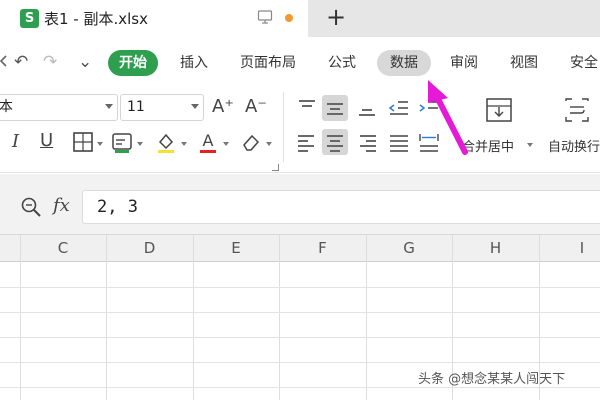 This screenshot has height=400, width=600. Describe the element at coordinates (464, 63) in the screenshot. I see `menu-review: 审阅` at that location.